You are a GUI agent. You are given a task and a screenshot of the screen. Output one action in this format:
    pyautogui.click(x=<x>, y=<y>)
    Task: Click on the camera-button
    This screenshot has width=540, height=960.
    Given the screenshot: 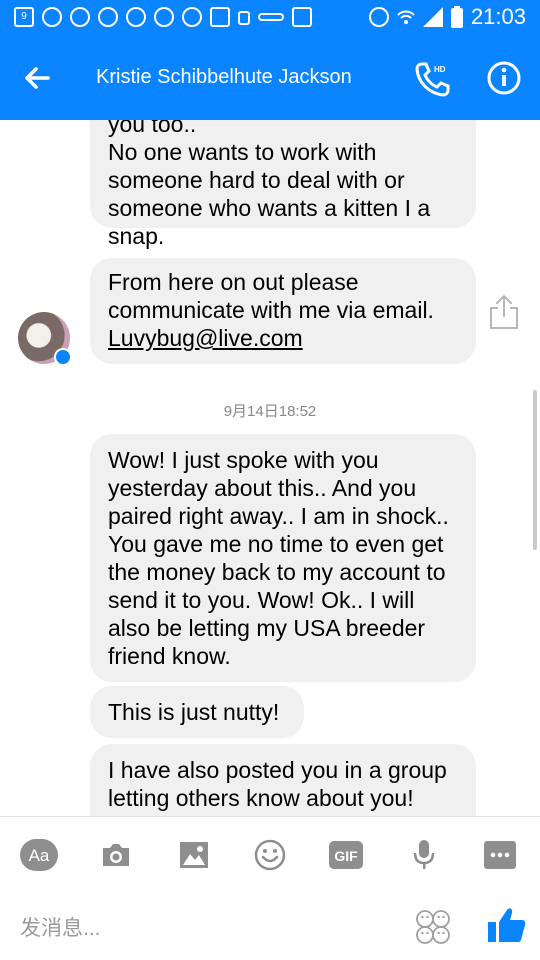 What is the action you would take?
    pyautogui.click(x=116, y=855)
    